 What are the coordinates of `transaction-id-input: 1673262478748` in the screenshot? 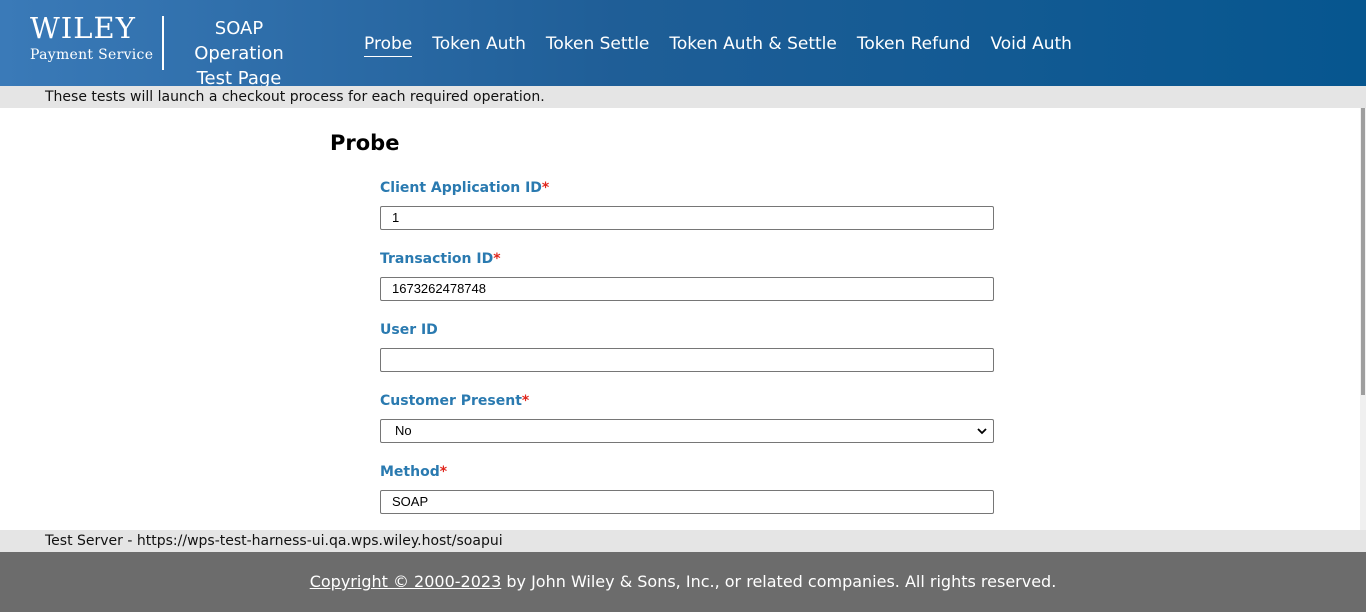 It's located at (687, 289).